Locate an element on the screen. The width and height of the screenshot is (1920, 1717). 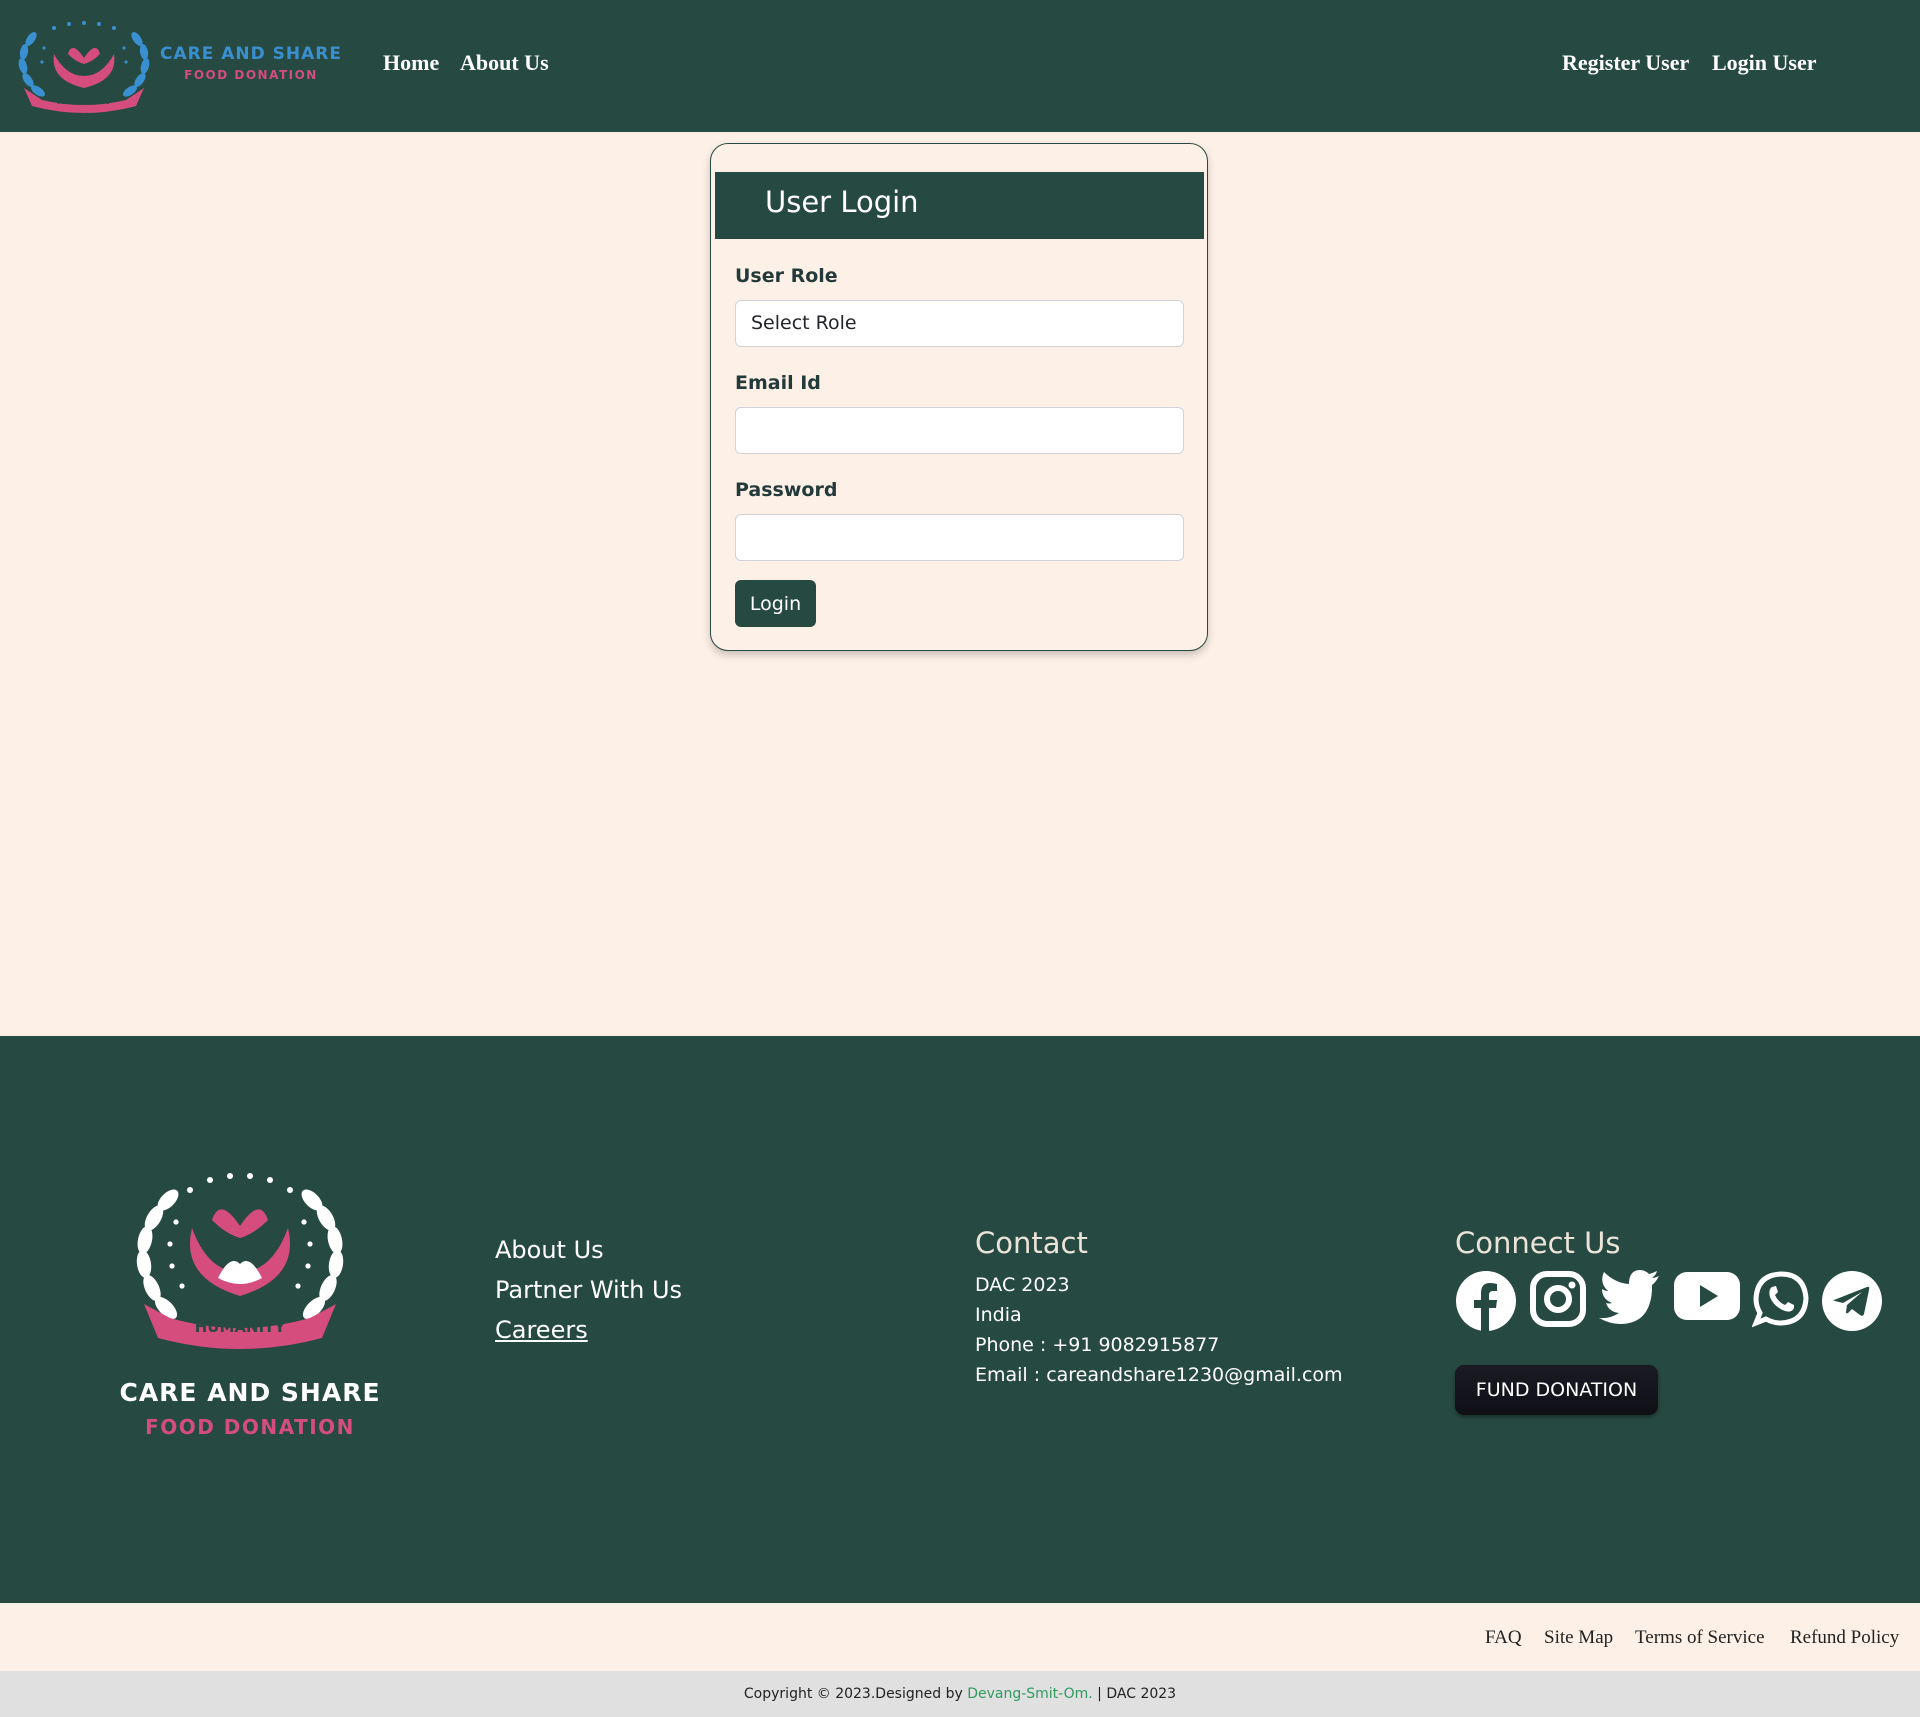
email-input is located at coordinates (959, 430).